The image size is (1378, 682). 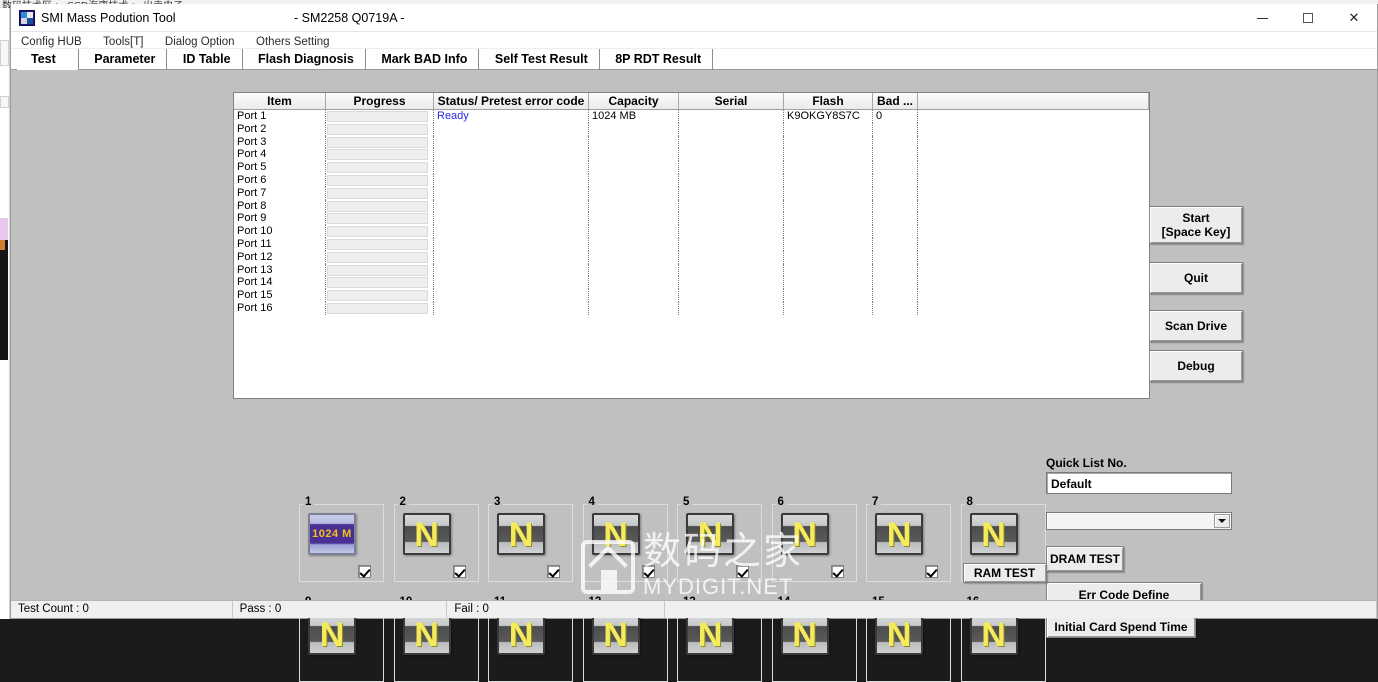 What do you see at coordinates (497, 502) in the screenshot?
I see `card-slot-number: 3` at bounding box center [497, 502].